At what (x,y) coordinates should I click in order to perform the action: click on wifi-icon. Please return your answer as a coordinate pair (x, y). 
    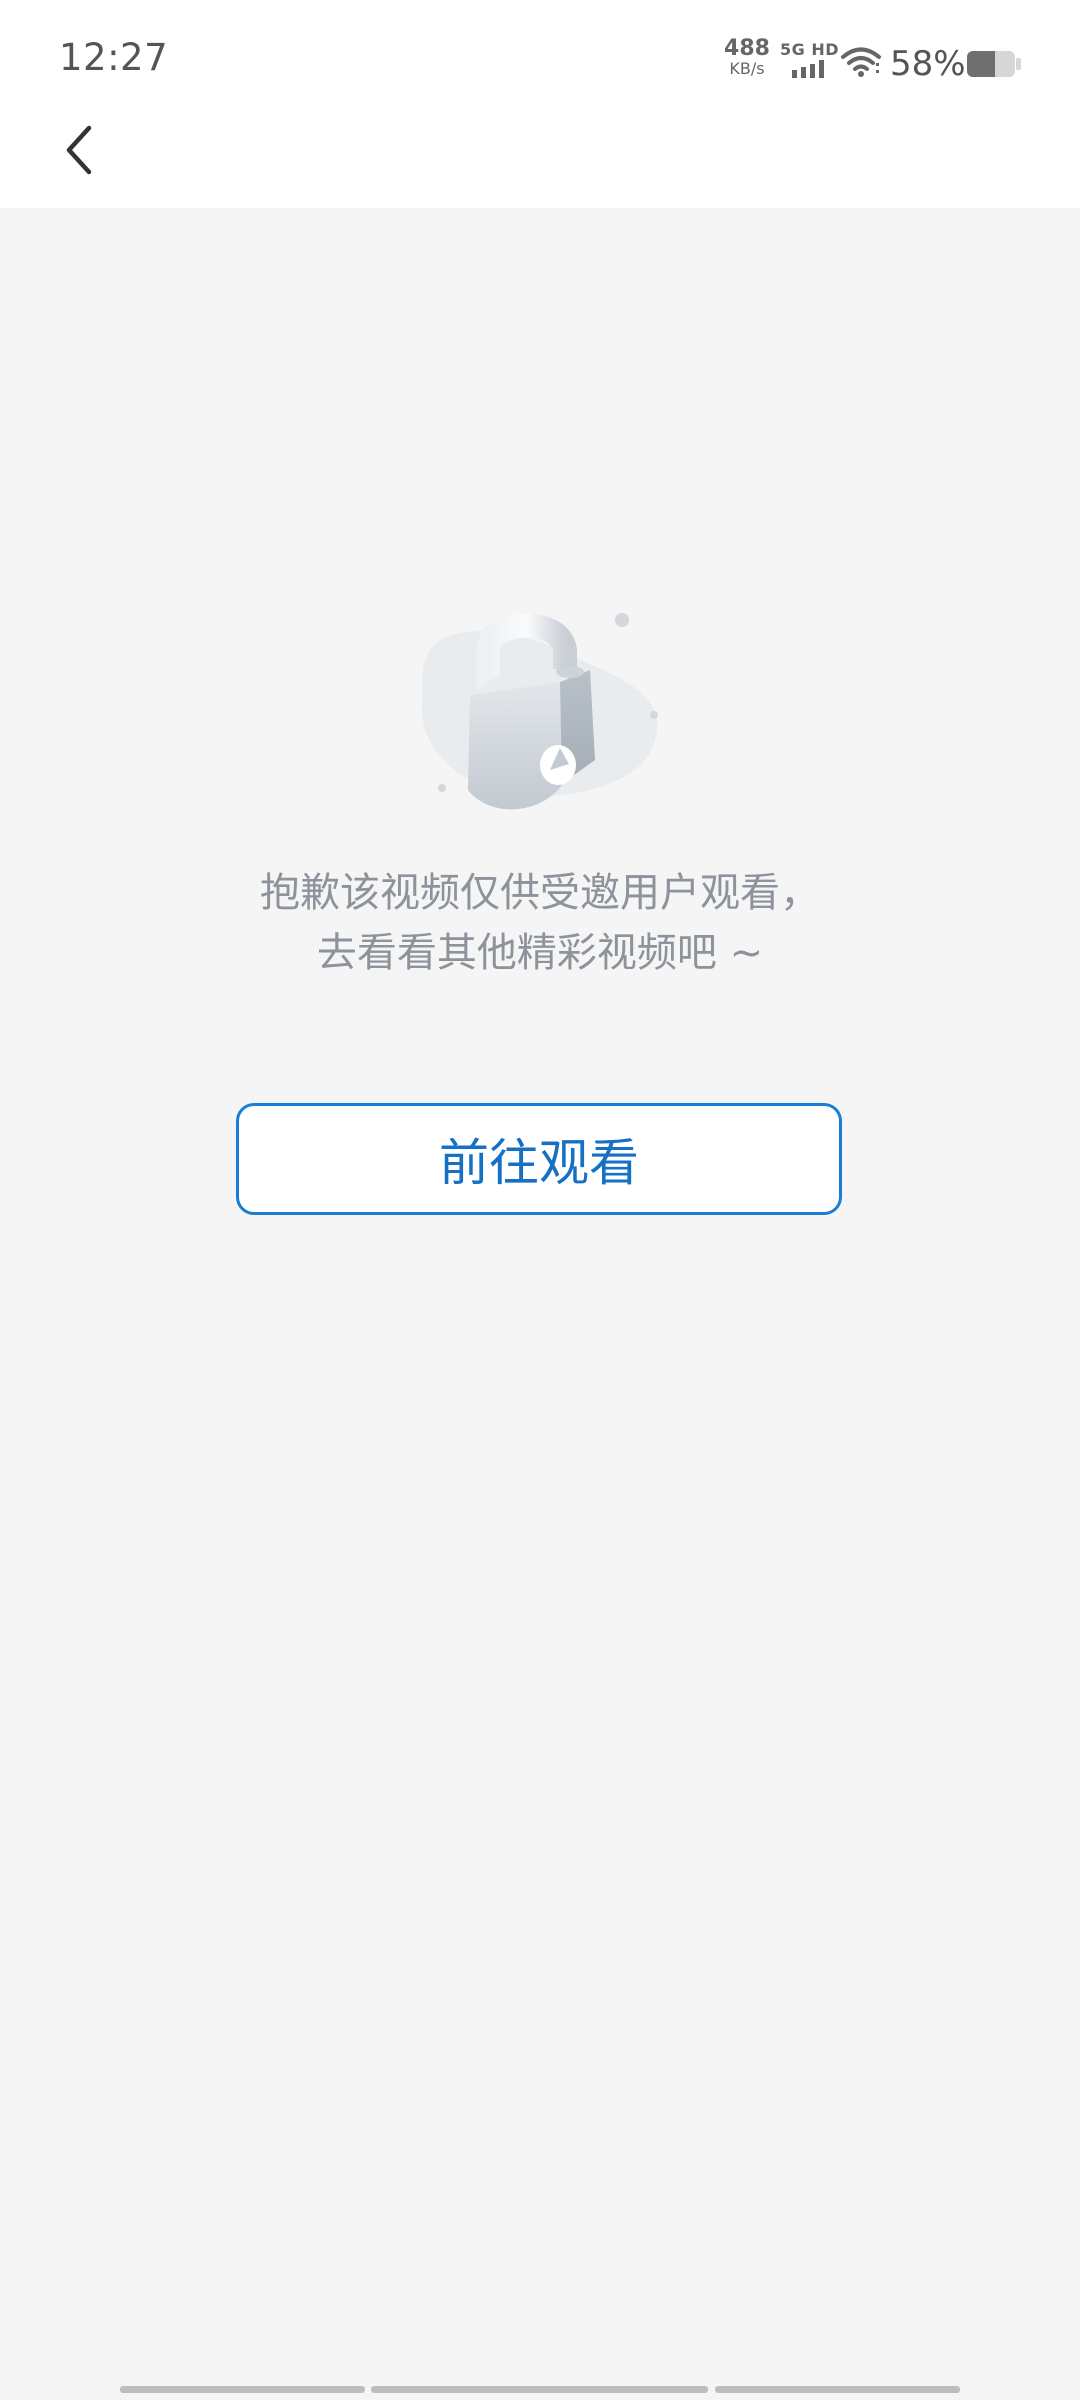
    Looking at the image, I should click on (861, 62).